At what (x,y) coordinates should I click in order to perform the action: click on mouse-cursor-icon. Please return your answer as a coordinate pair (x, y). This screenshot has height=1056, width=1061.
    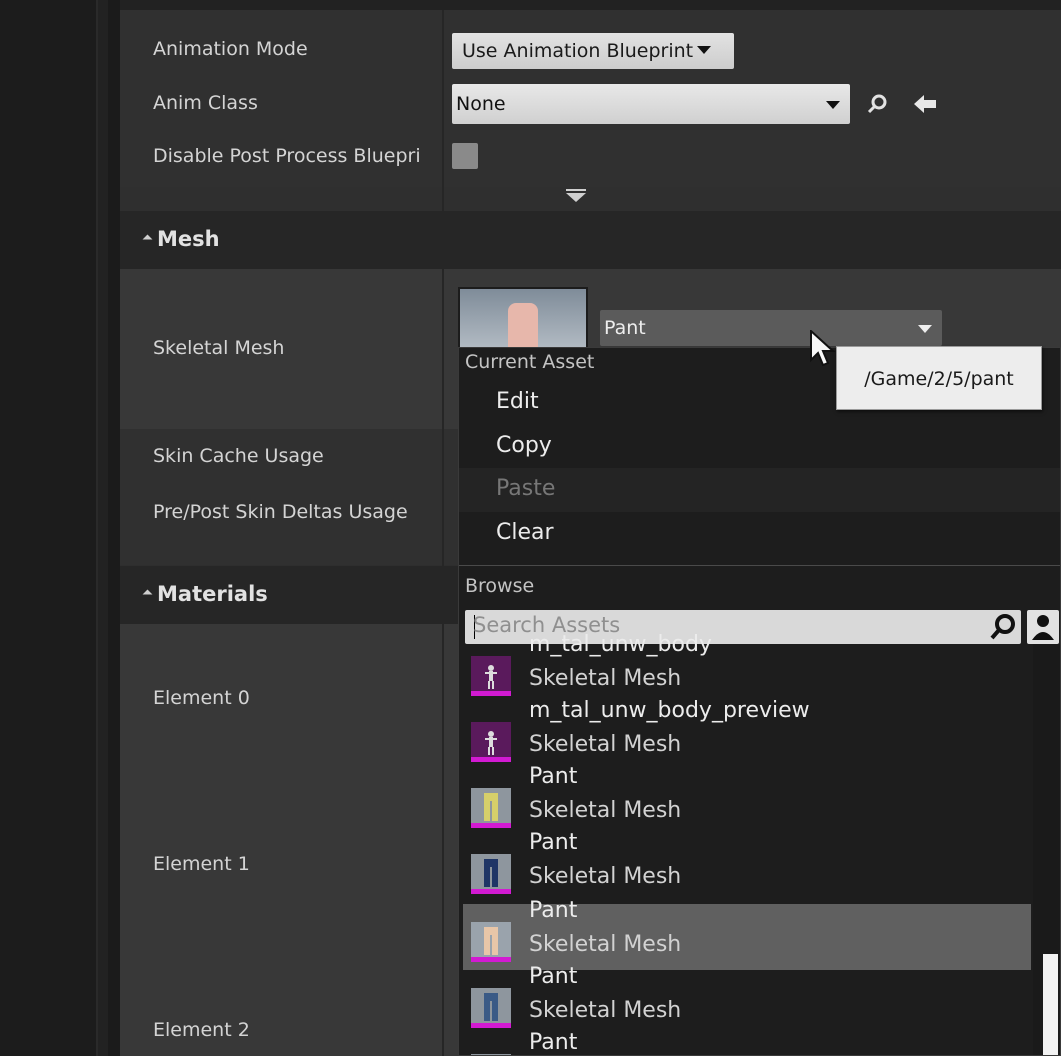
    Looking at the image, I should click on (823, 348).